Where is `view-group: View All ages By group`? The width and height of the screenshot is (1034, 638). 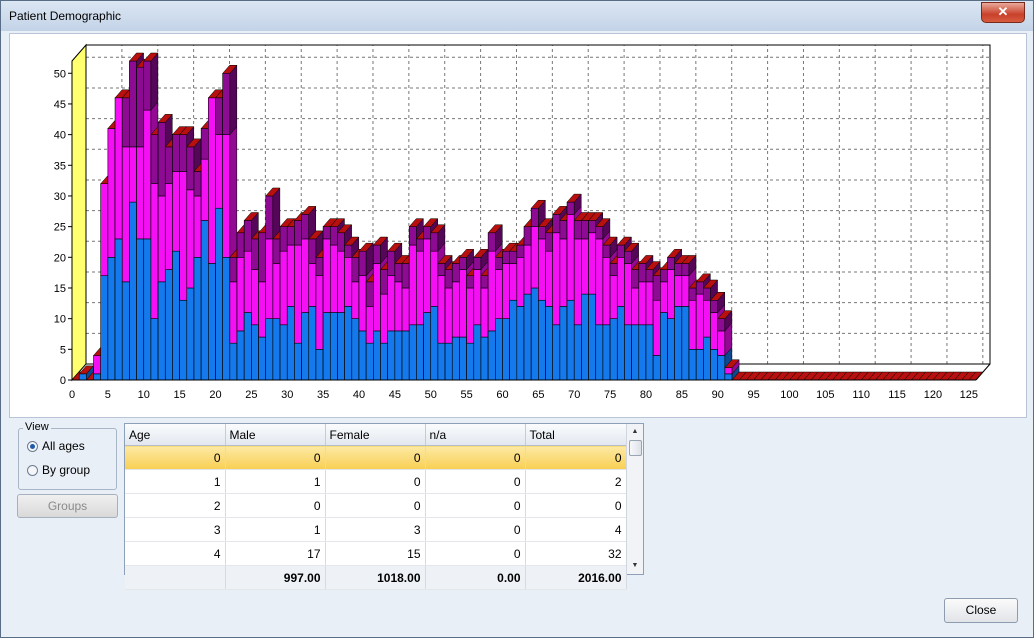
view-group: View All ages By group is located at coordinates (67, 455).